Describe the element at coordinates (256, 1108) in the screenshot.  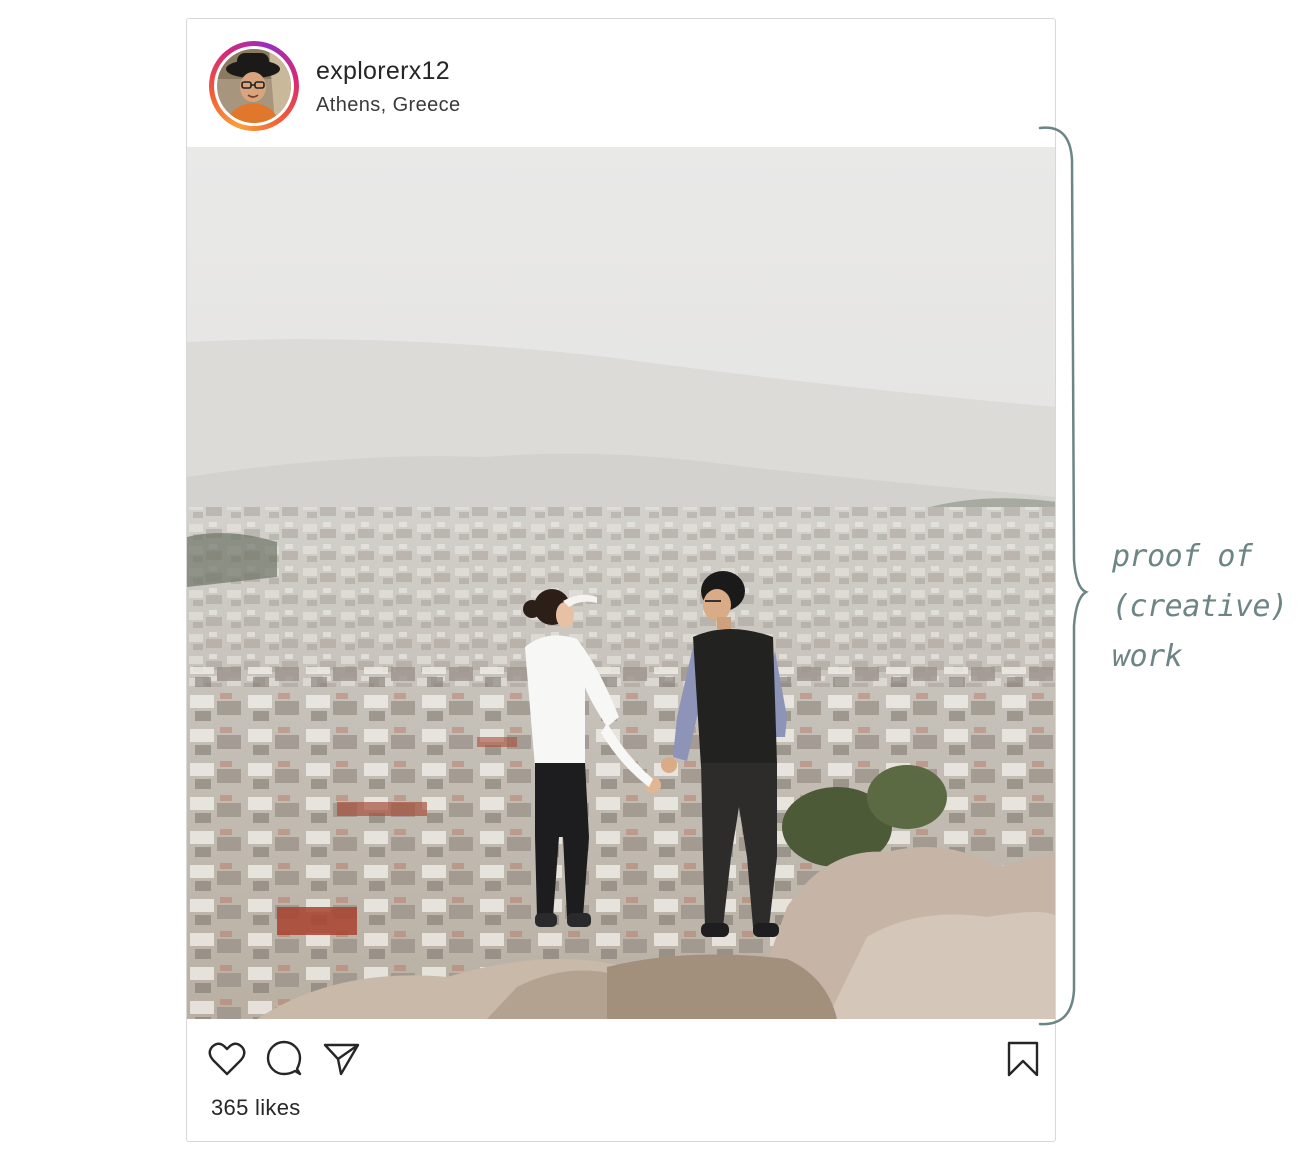
I see `likes-count: 365 likes` at that location.